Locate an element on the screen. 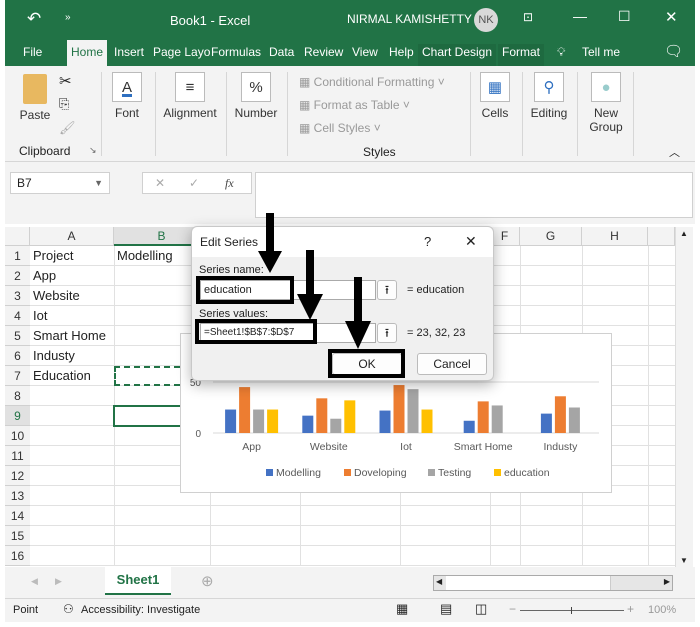 The width and height of the screenshot is (700, 627). accessibility-icon: ⚇ is located at coordinates (68, 609).